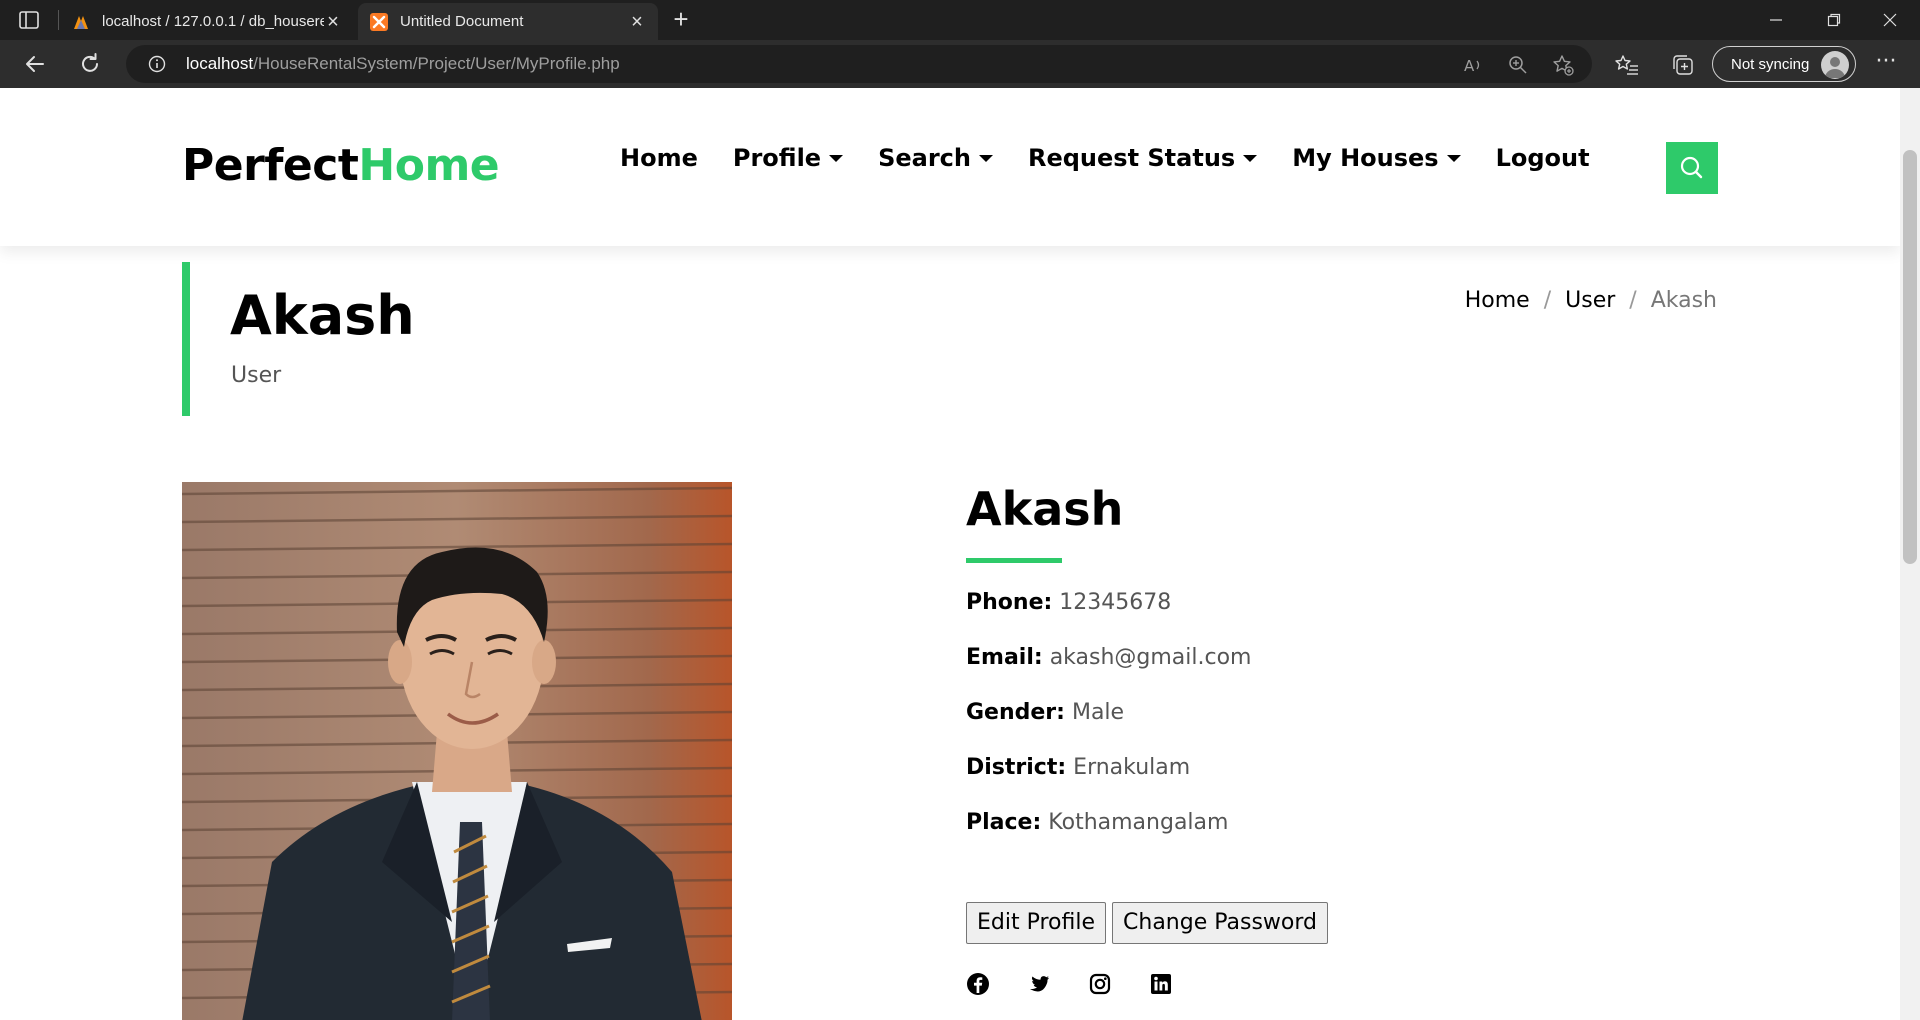 Image resolution: width=1920 pixels, height=1020 pixels. What do you see at coordinates (1886, 64) in the screenshot?
I see `more-options-icon: ···` at bounding box center [1886, 64].